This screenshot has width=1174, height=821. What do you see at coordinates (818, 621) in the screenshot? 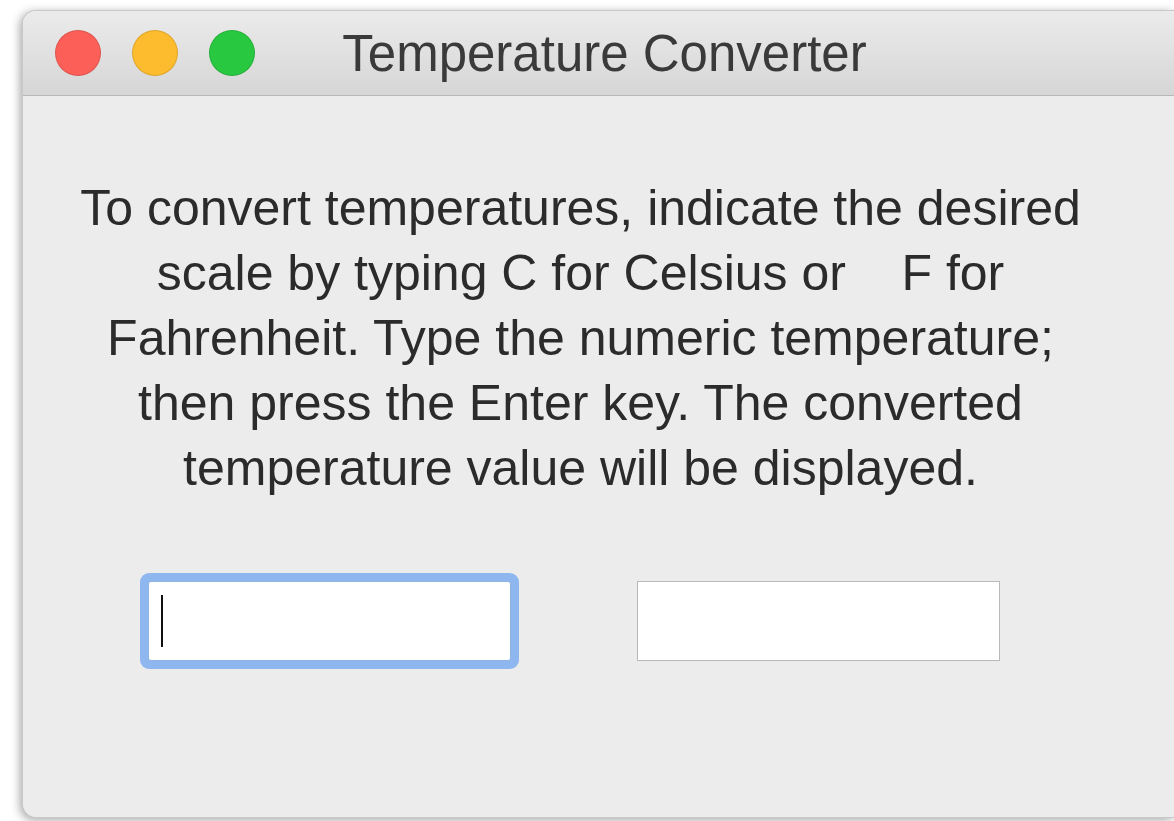
I see `input-field` at bounding box center [818, 621].